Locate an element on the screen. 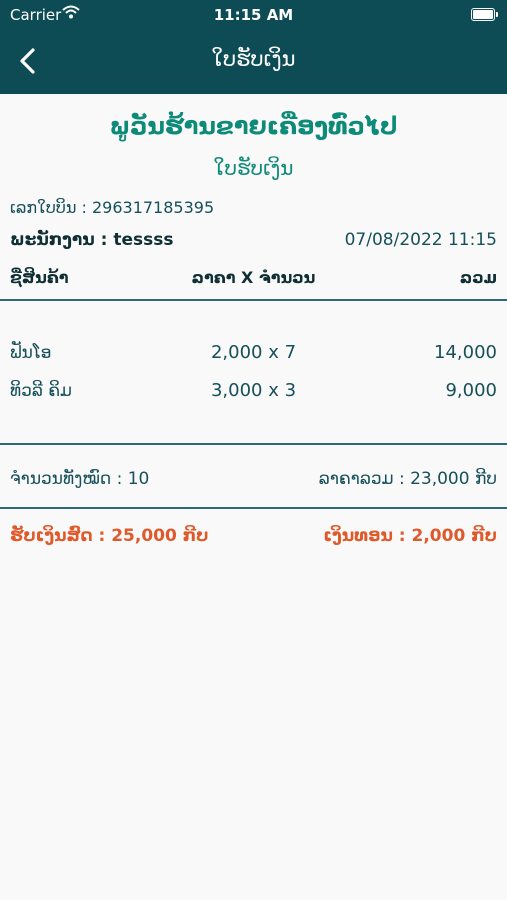 The image size is (507, 900). status-bar: Carrier 11:15 AM is located at coordinates (253, 15).